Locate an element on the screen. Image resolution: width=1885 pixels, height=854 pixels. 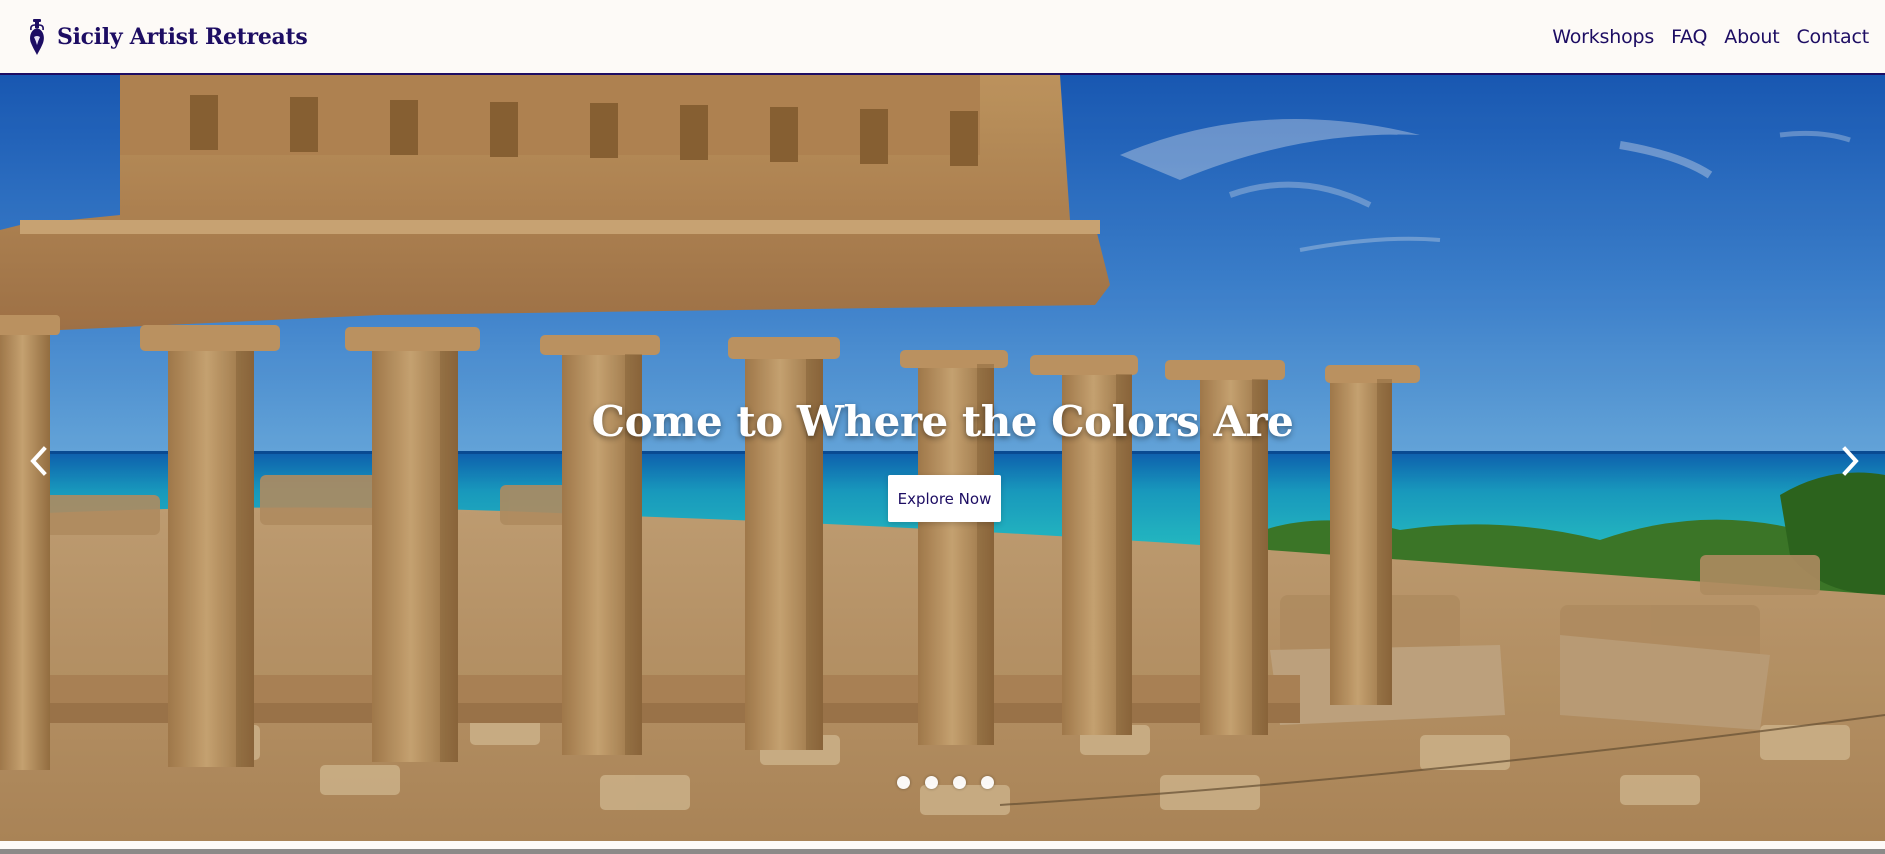
amphora-icon is located at coordinates (37, 37).